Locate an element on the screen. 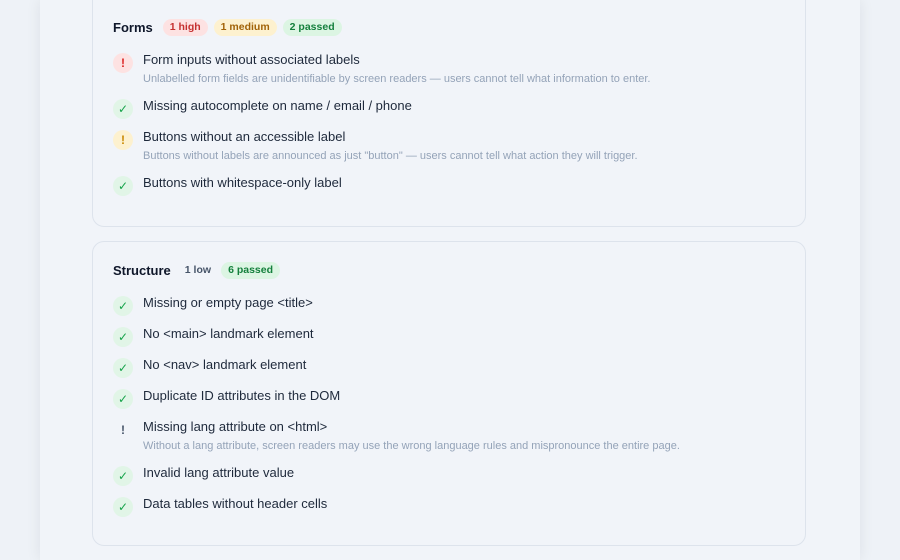 The image size is (900, 560). check-label: Missing or empty page <title> is located at coordinates (228, 302).